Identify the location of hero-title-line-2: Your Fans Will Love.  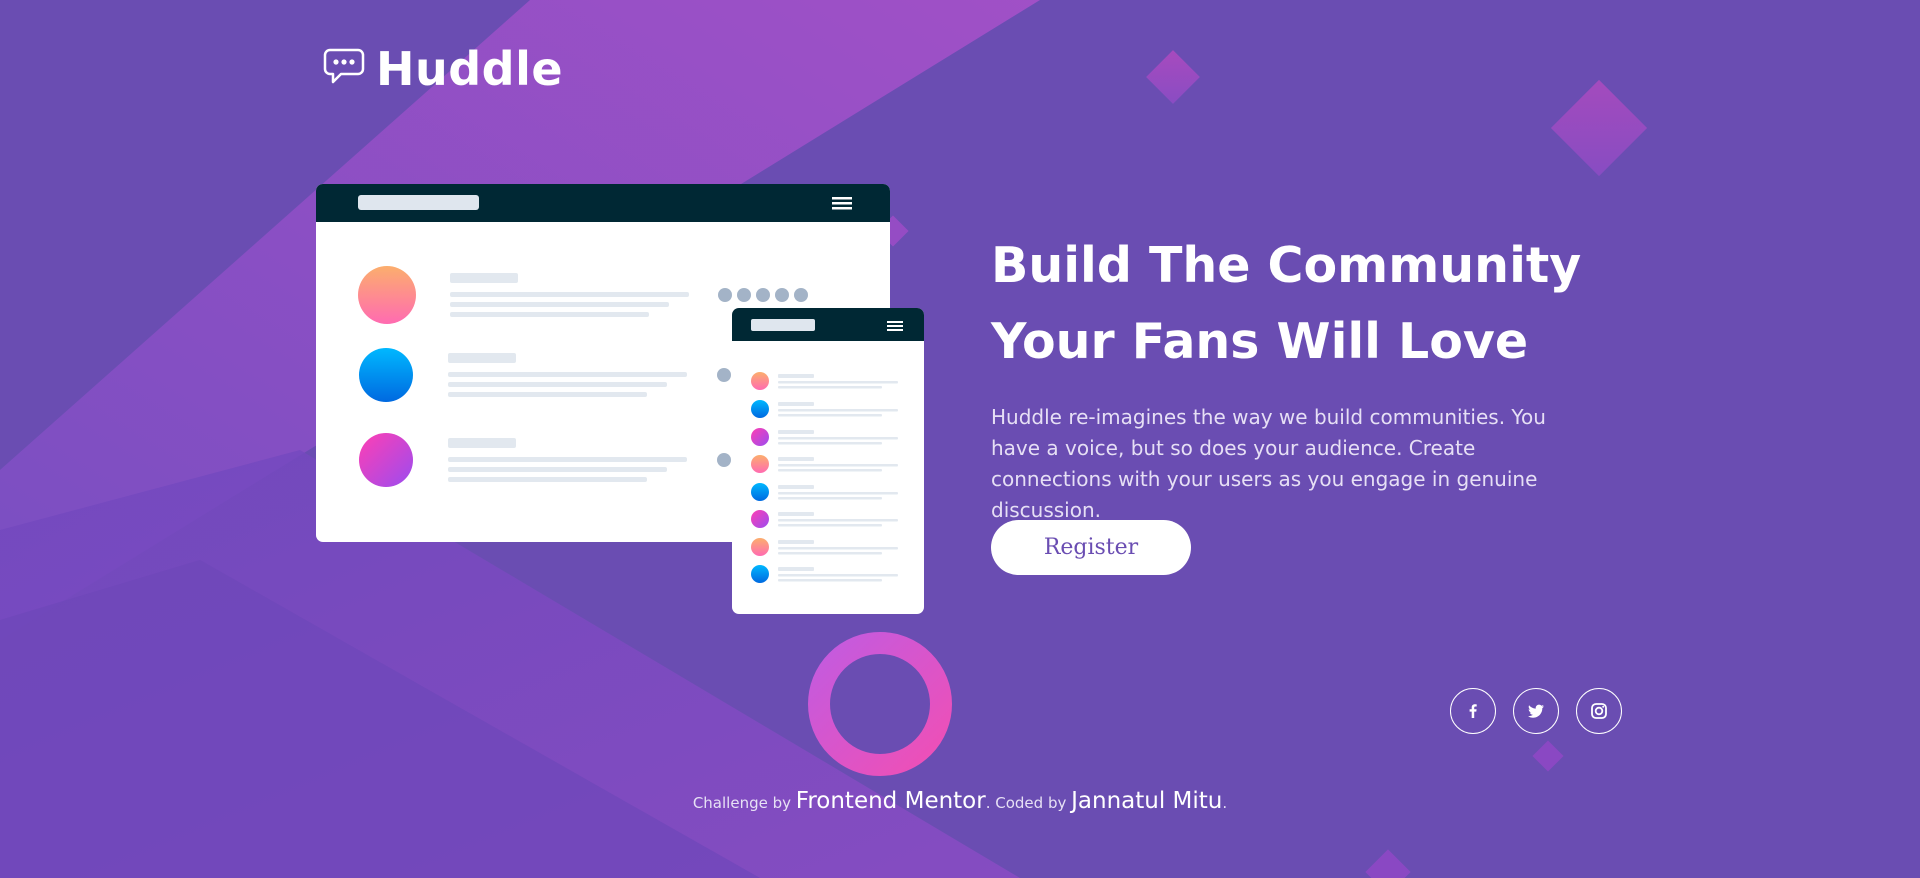
(1260, 341).